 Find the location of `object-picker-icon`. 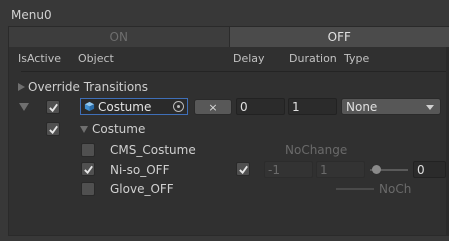

object-picker-icon is located at coordinates (178, 106).